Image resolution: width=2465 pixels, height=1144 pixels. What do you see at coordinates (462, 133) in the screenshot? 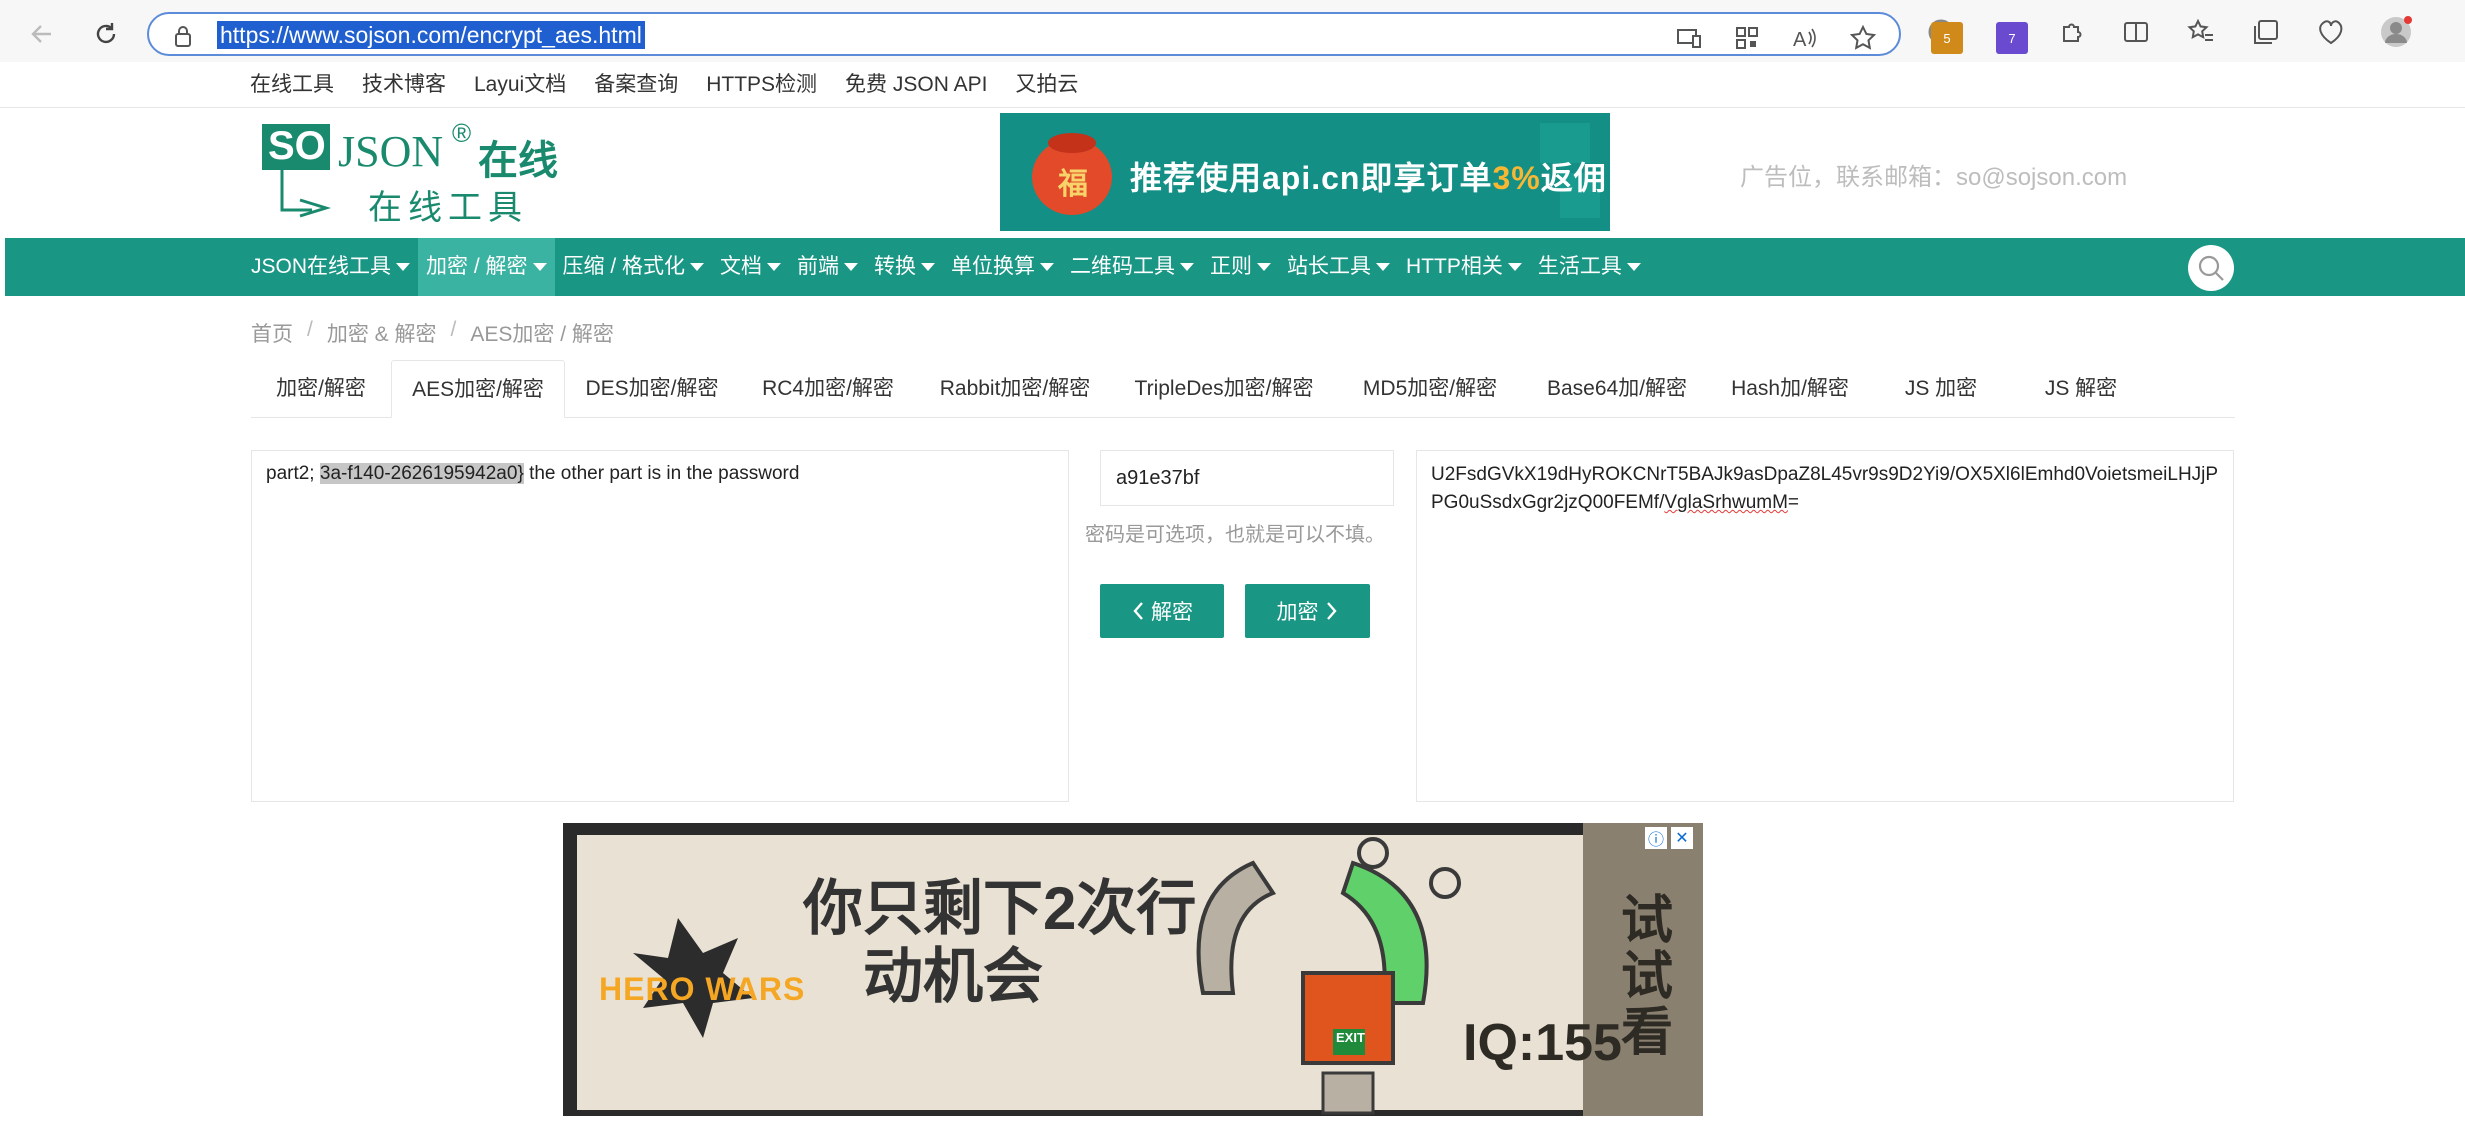
I see `logo-registered: ®` at bounding box center [462, 133].